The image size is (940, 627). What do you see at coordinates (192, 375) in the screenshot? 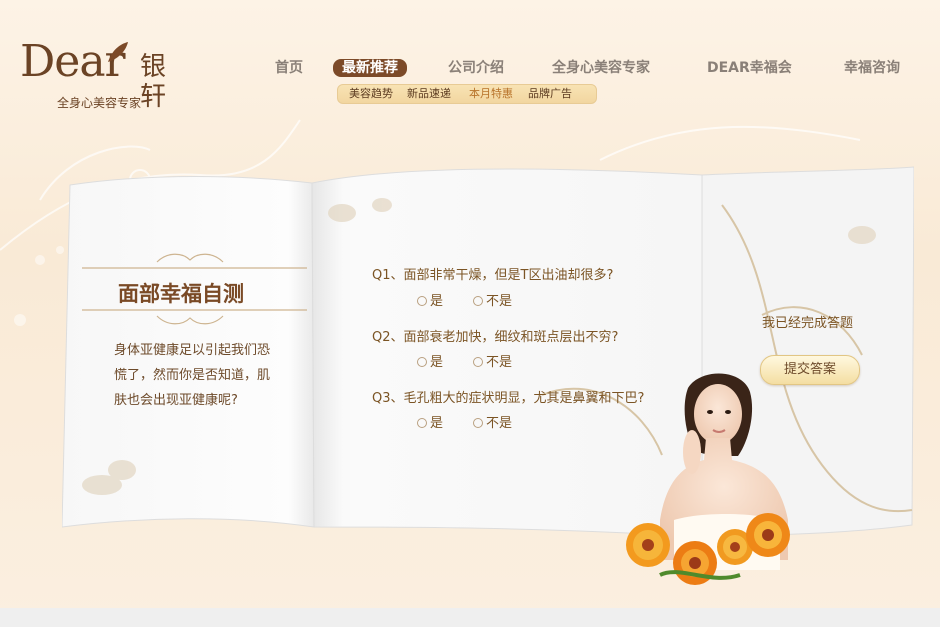
I see `quiz-intro: 身体亚健康足以引起我们恐慌了，然而你是否知道，肌肤也会出现亚健康呢?` at bounding box center [192, 375].